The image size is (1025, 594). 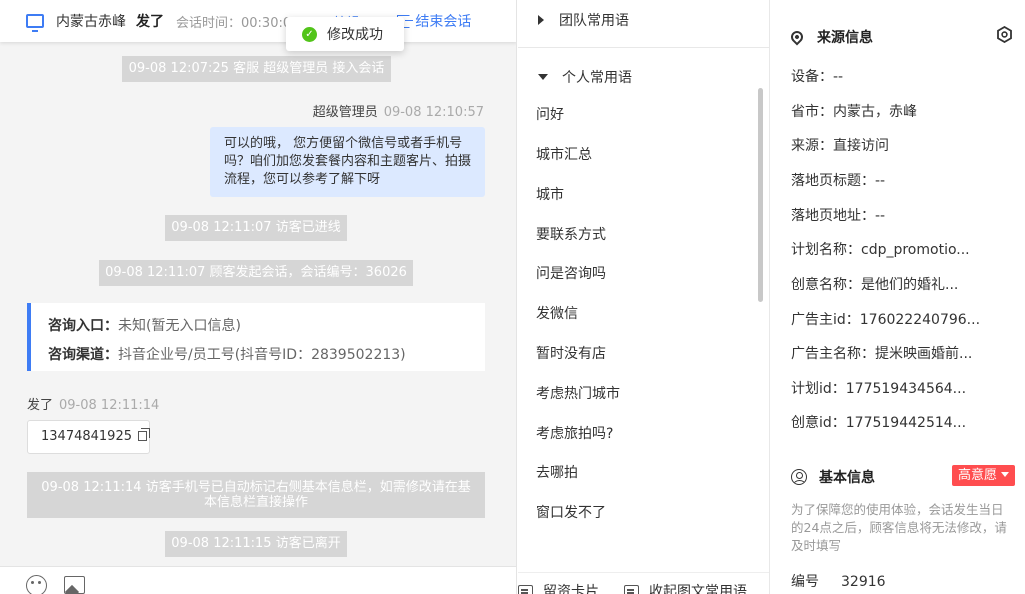 I want to click on device-row: 设备：--, so click(x=817, y=77).